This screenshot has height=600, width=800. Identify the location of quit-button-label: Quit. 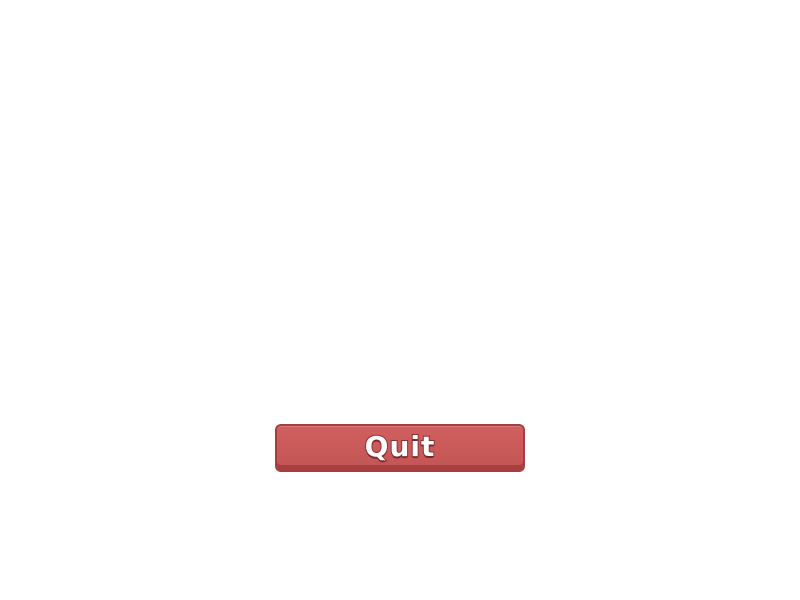
(400, 446).